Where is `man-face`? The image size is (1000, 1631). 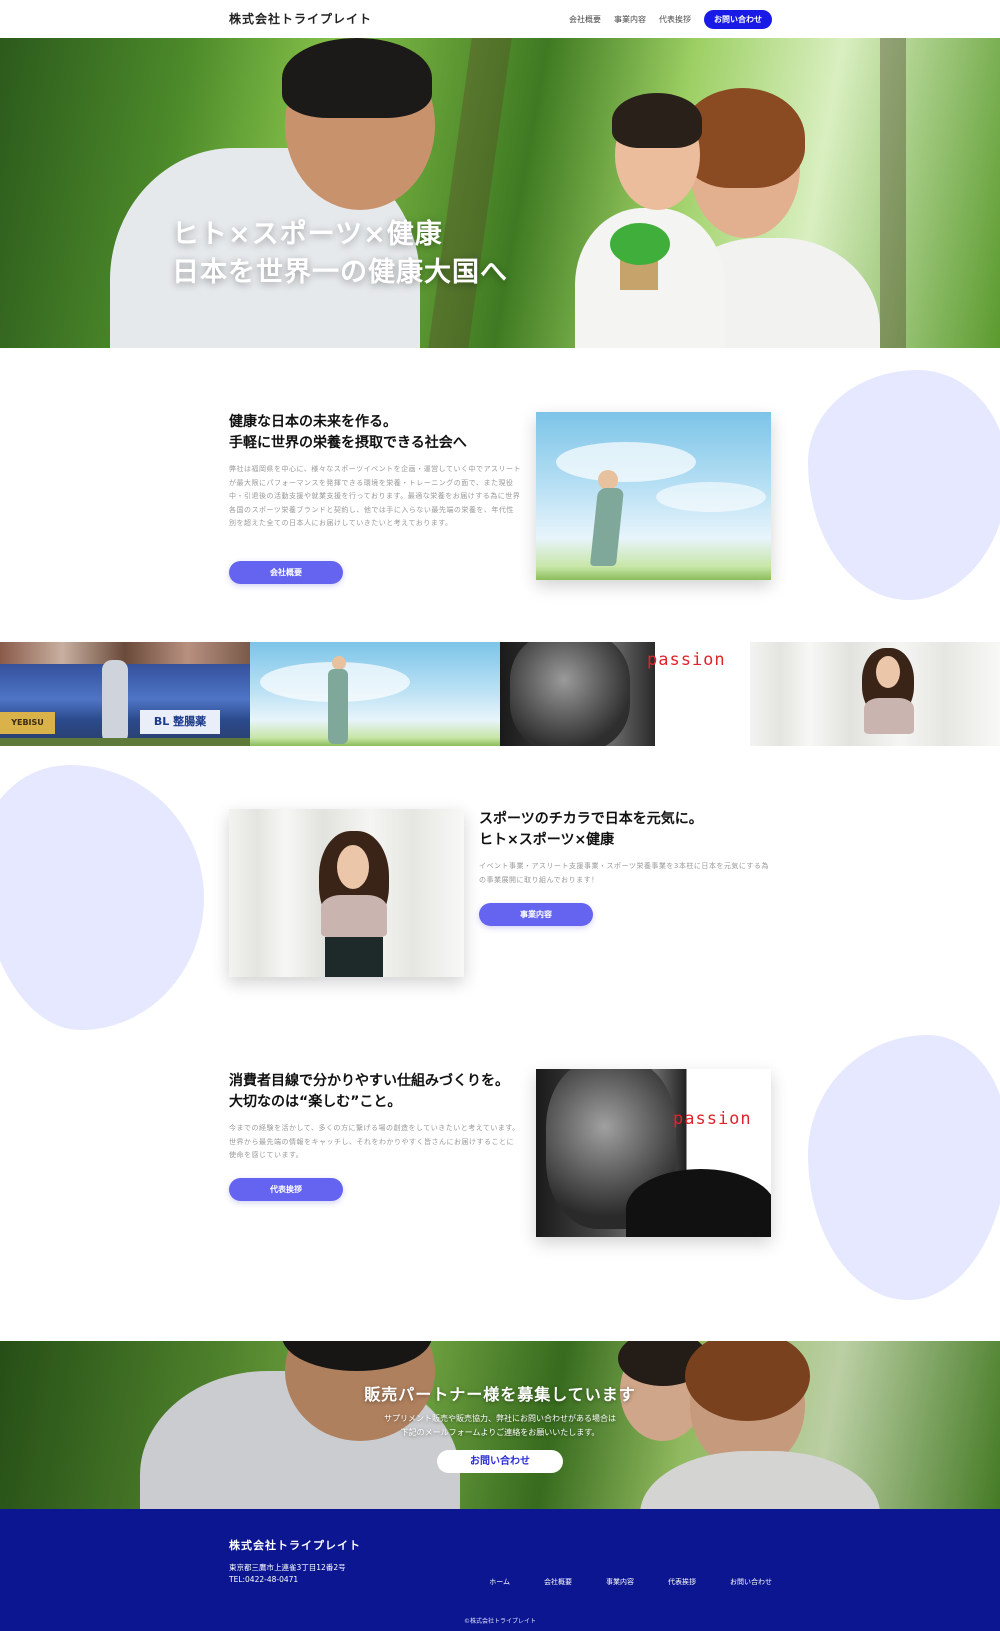 man-face is located at coordinates (570, 694).